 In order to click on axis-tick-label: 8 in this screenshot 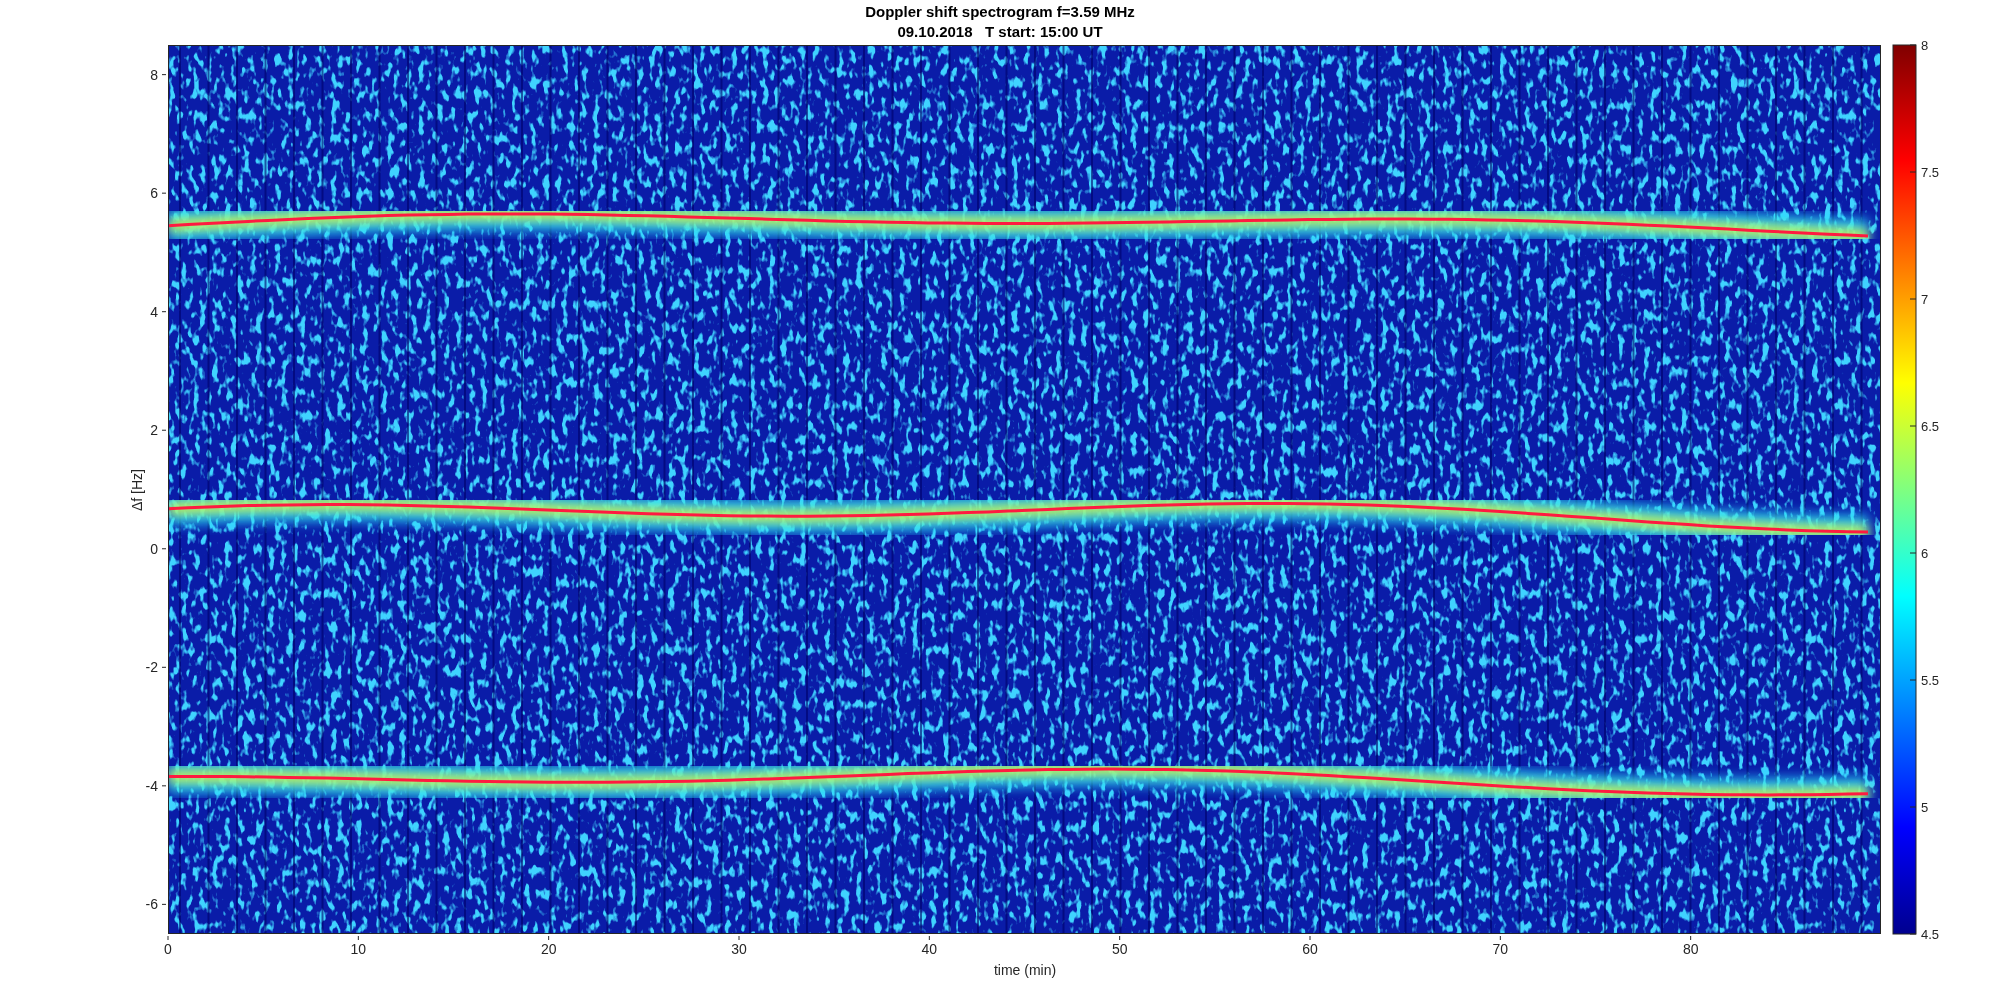, I will do `click(154, 74)`.